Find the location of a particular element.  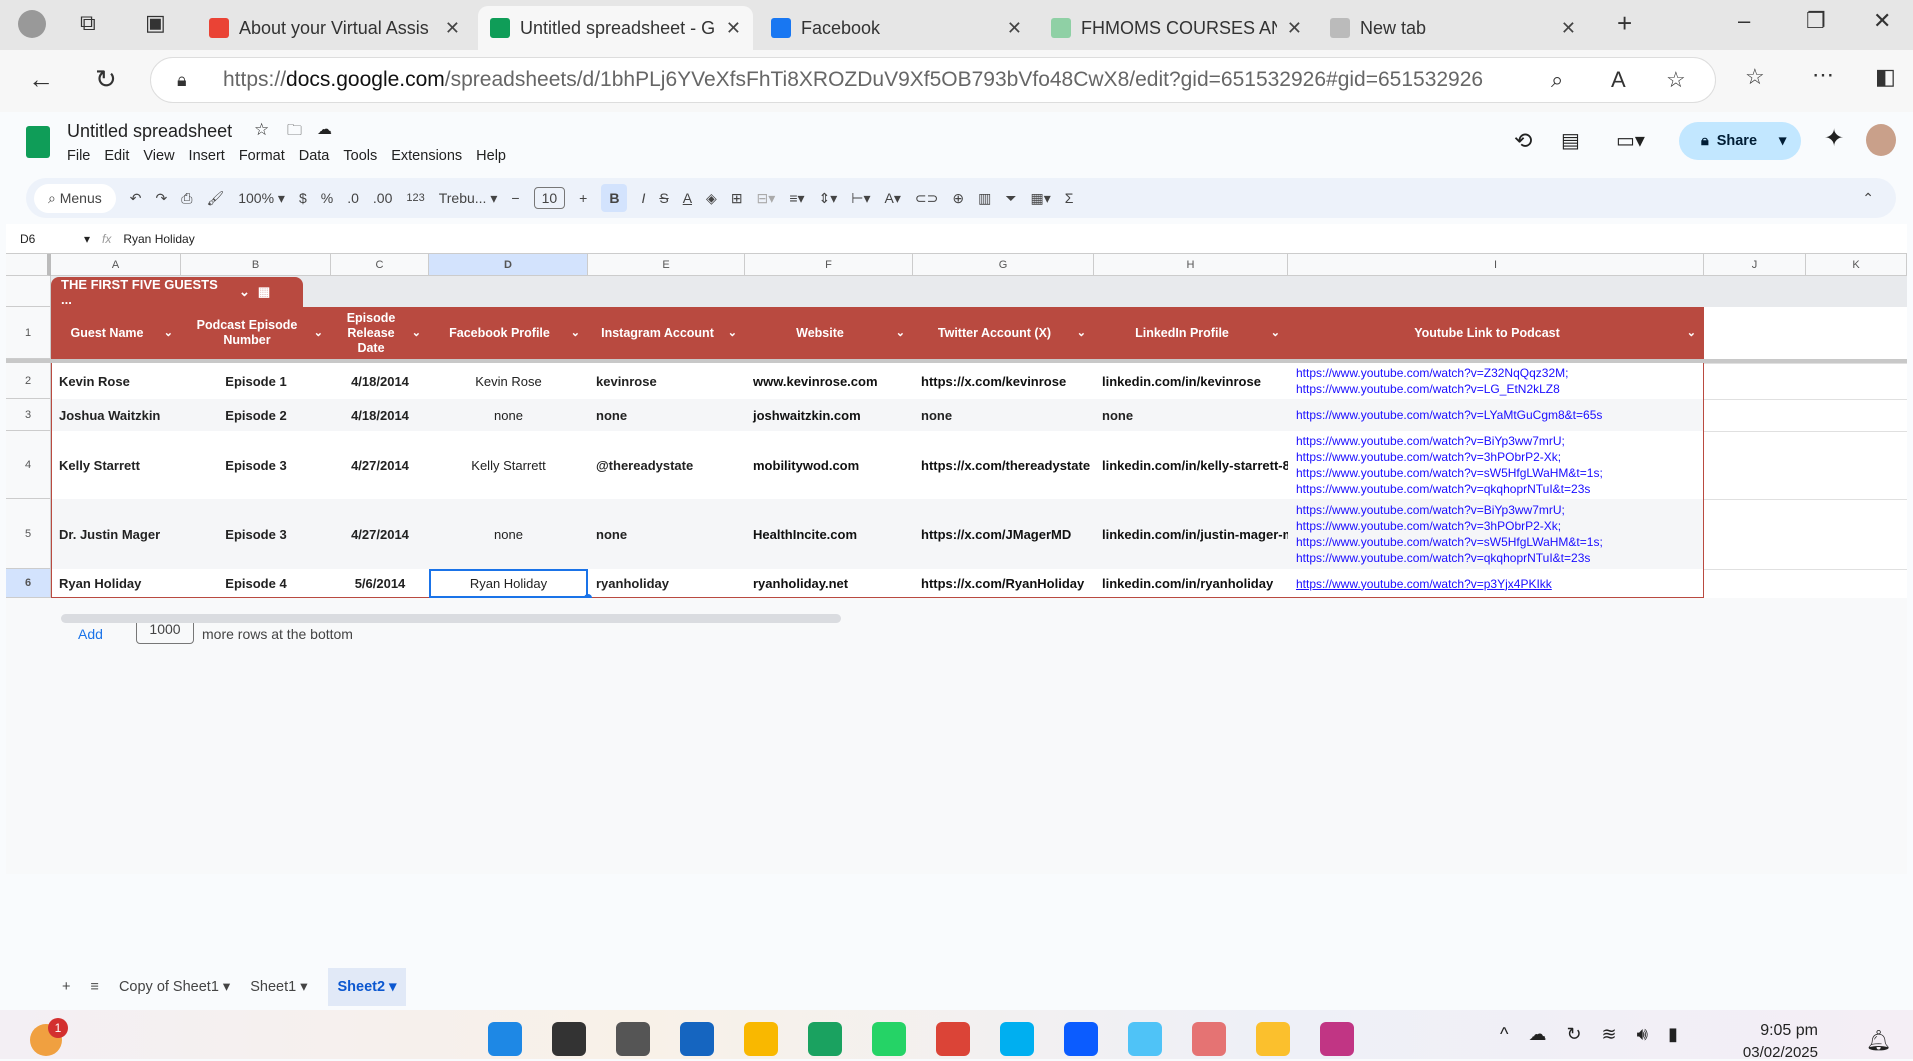

table-cell: https://x.com/kevinrose is located at coordinates (1003, 381).